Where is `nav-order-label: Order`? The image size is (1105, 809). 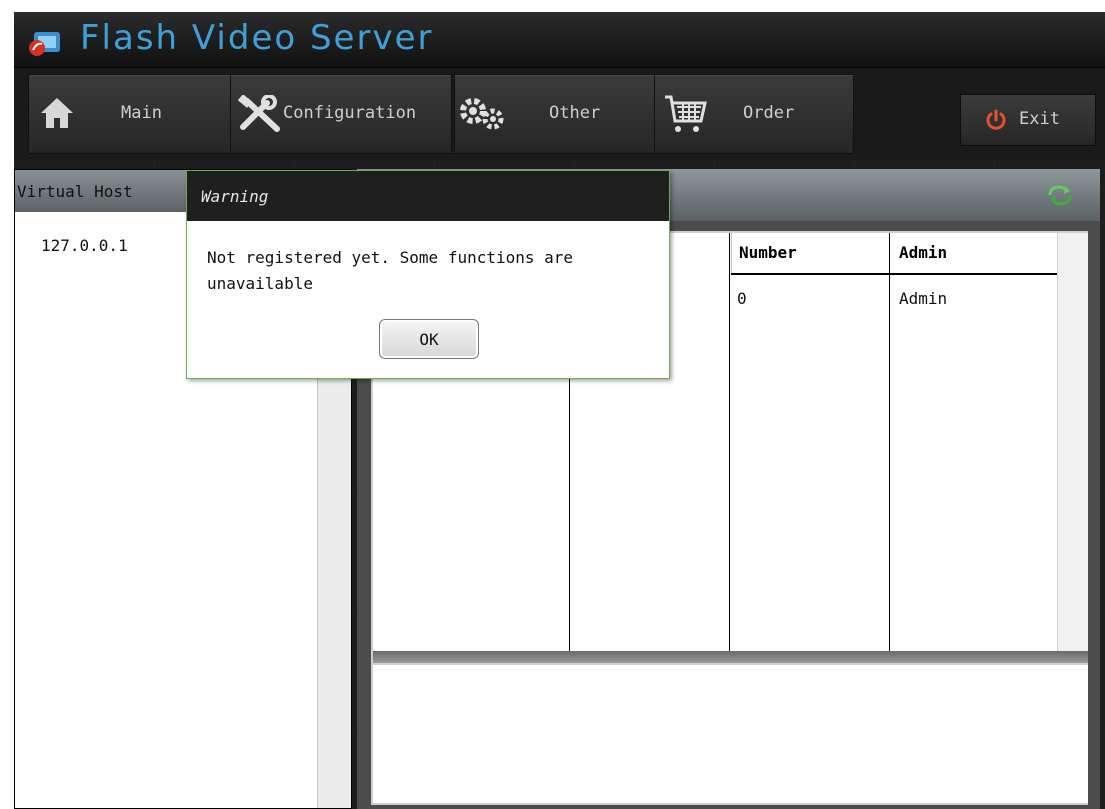
nav-order-label: Order is located at coordinates (769, 113).